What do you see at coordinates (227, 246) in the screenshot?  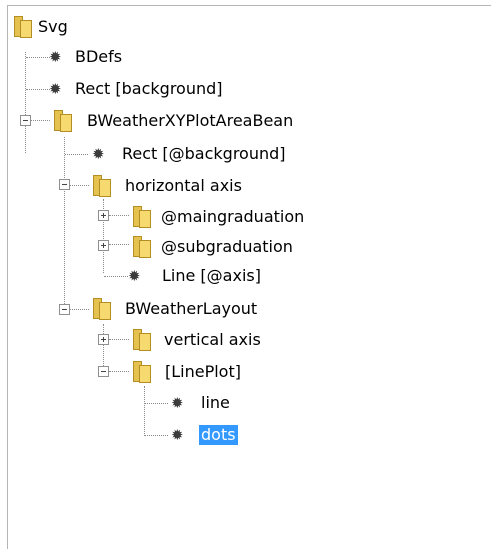 I see `tree-node-label: @subgraduation` at bounding box center [227, 246].